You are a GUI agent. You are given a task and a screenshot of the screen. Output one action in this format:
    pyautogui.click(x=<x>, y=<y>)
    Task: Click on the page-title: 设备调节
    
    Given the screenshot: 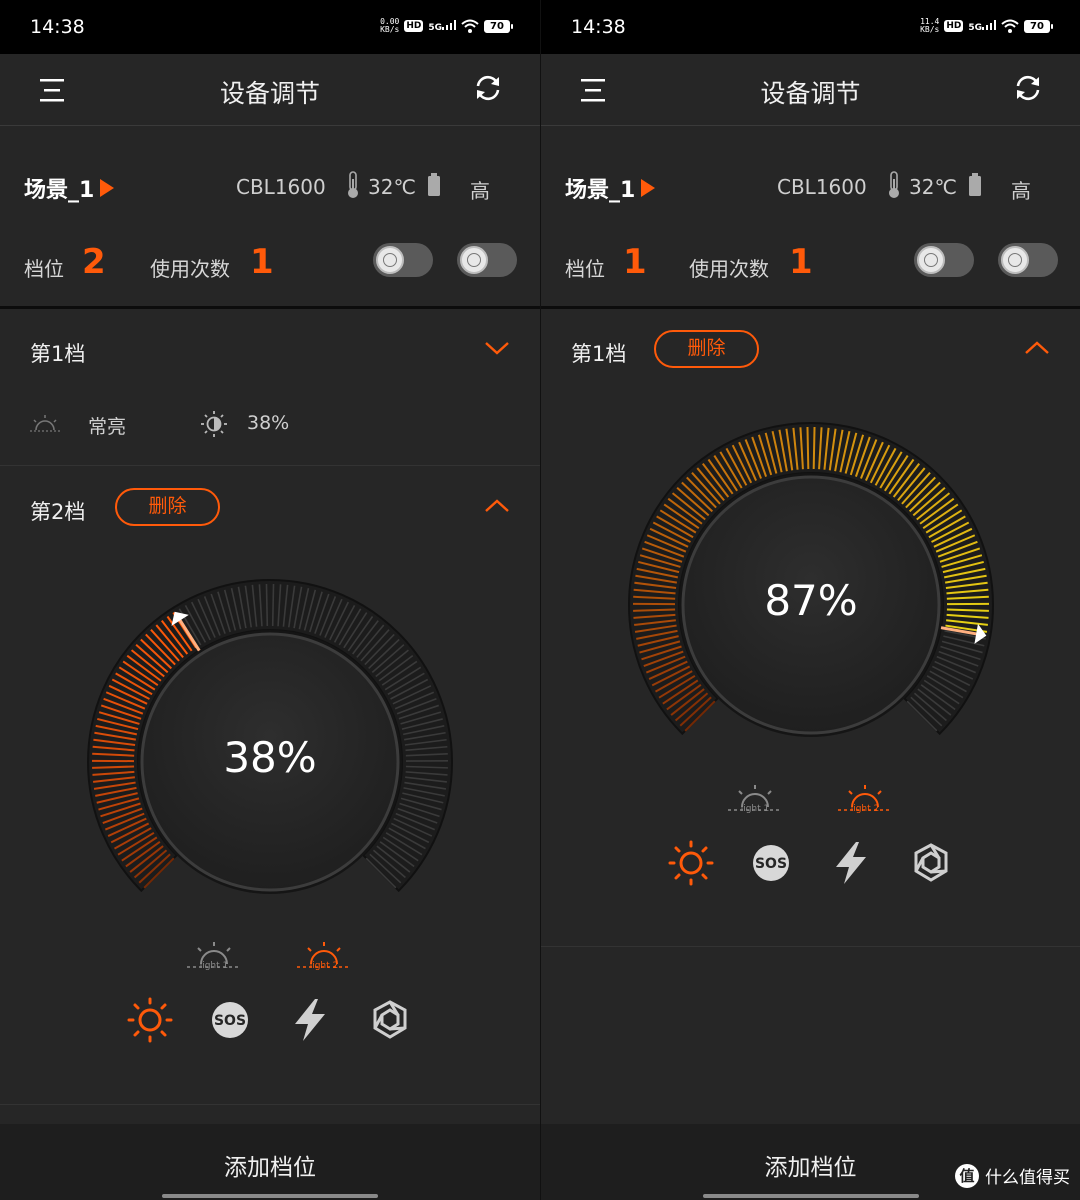 What is the action you would take?
    pyautogui.click(x=269, y=93)
    